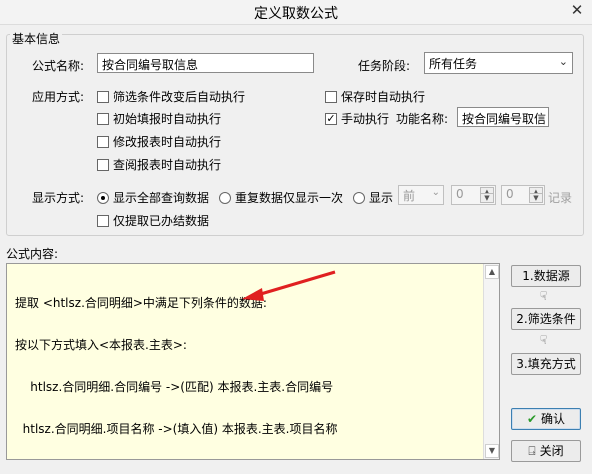 The height and width of the screenshot is (474, 592). Describe the element at coordinates (58, 198) in the screenshot. I see `display-mode-label: 显示方式:` at that location.